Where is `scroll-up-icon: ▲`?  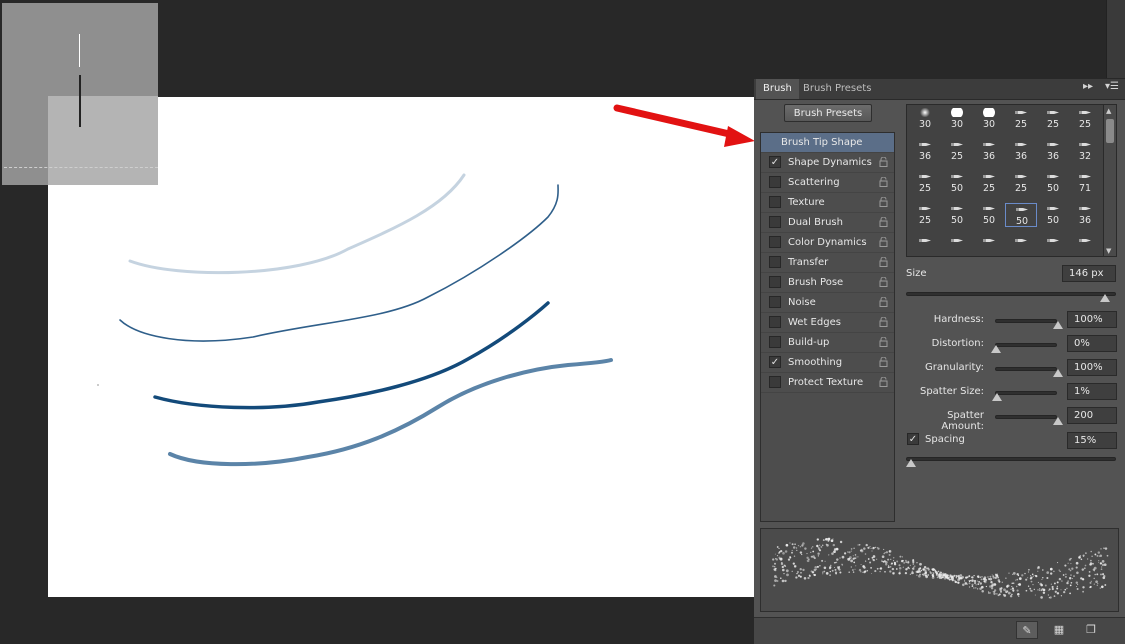 scroll-up-icon: ▲ is located at coordinates (1108, 111).